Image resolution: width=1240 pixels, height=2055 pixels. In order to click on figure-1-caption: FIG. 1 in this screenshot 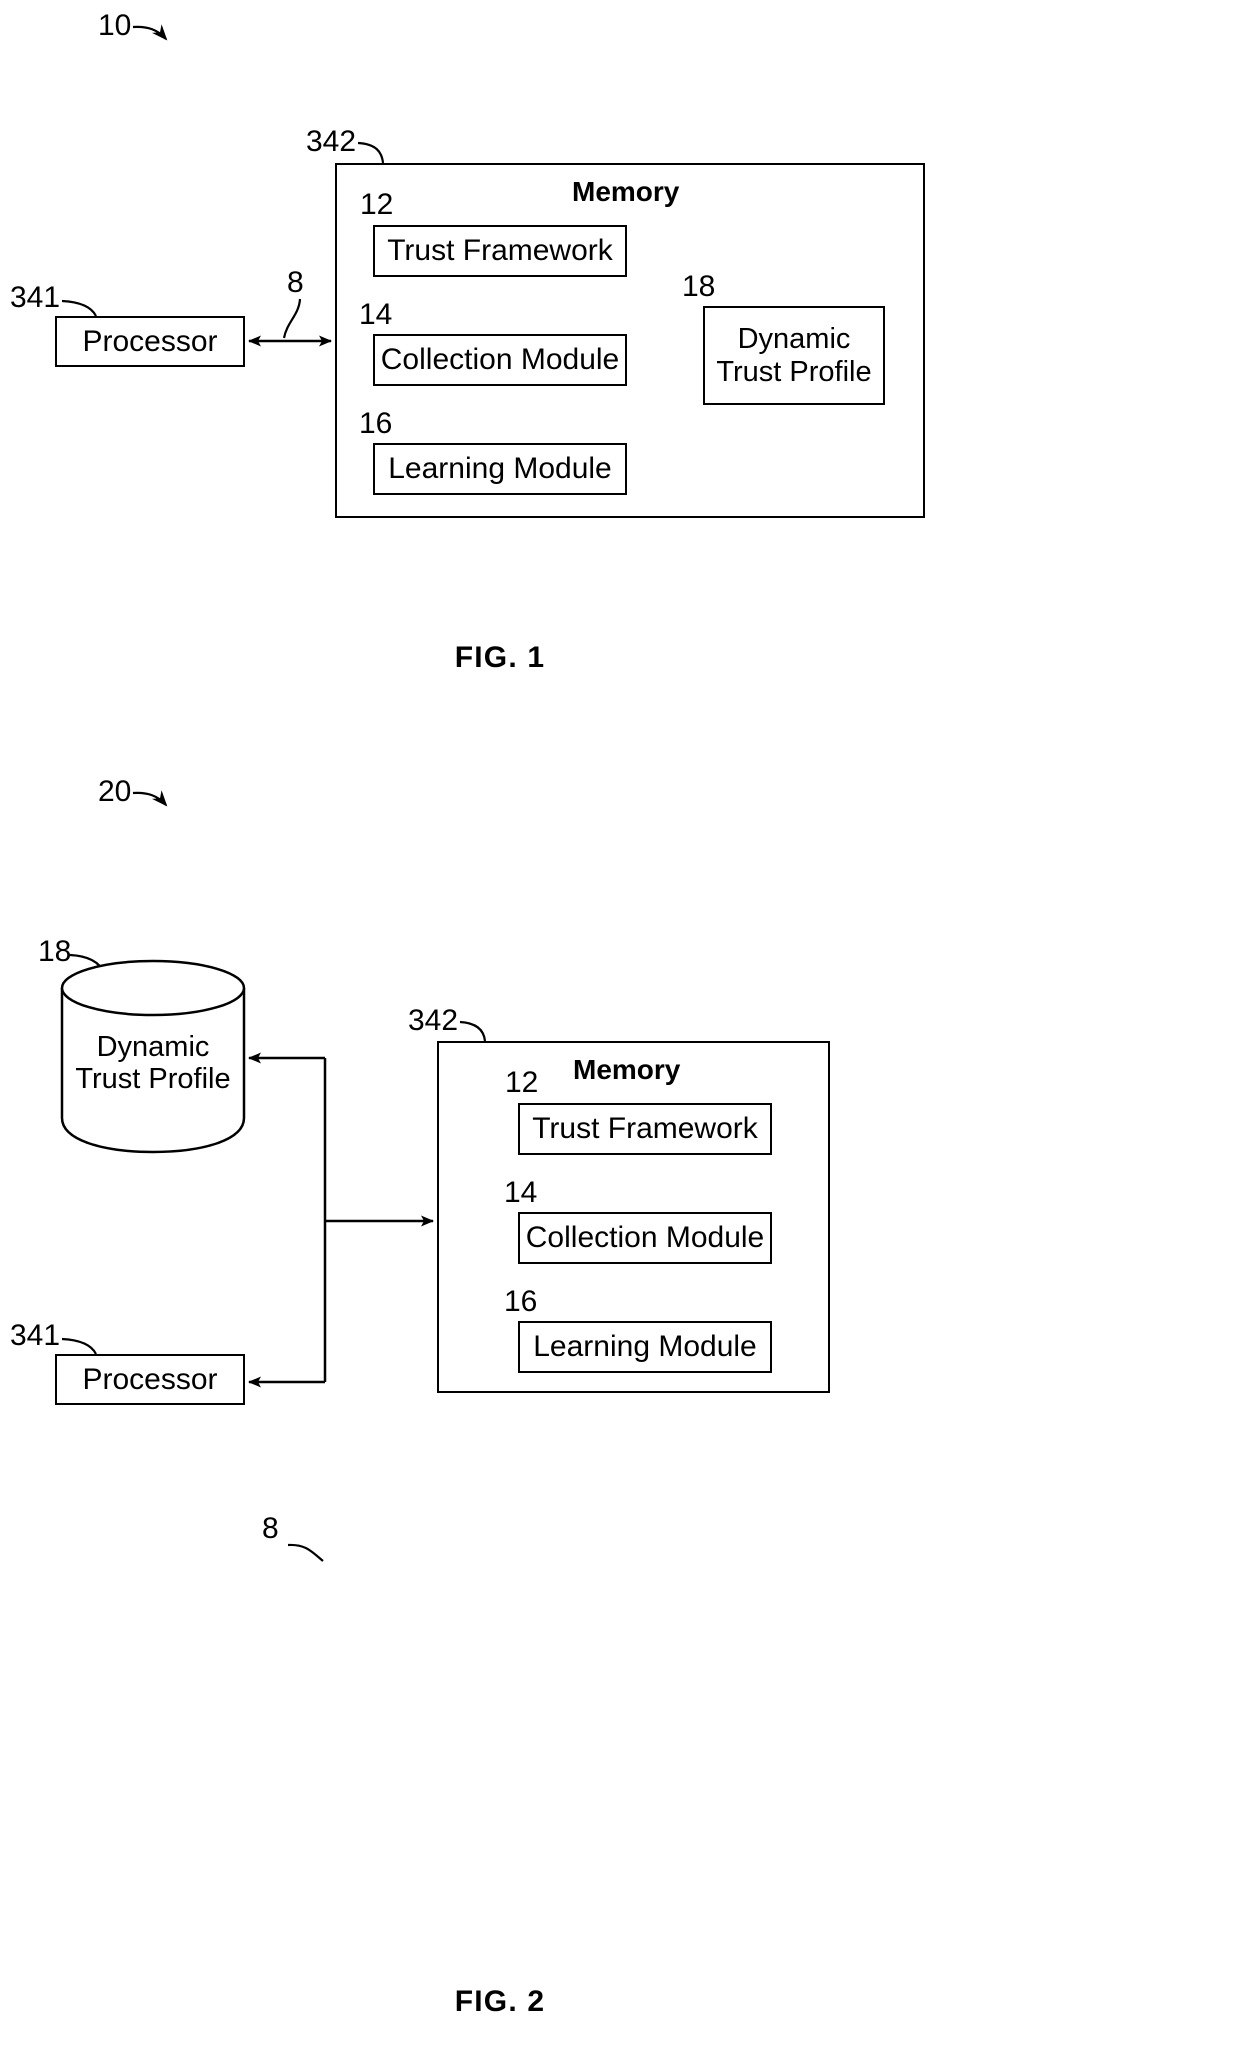, I will do `click(500, 657)`.